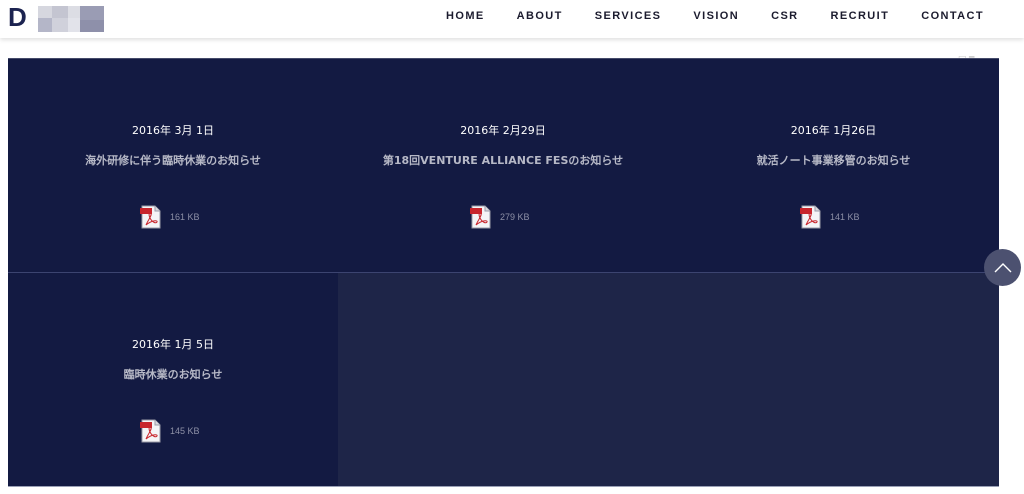  What do you see at coordinates (515, 217) in the screenshot?
I see `file-size: 279 KB` at bounding box center [515, 217].